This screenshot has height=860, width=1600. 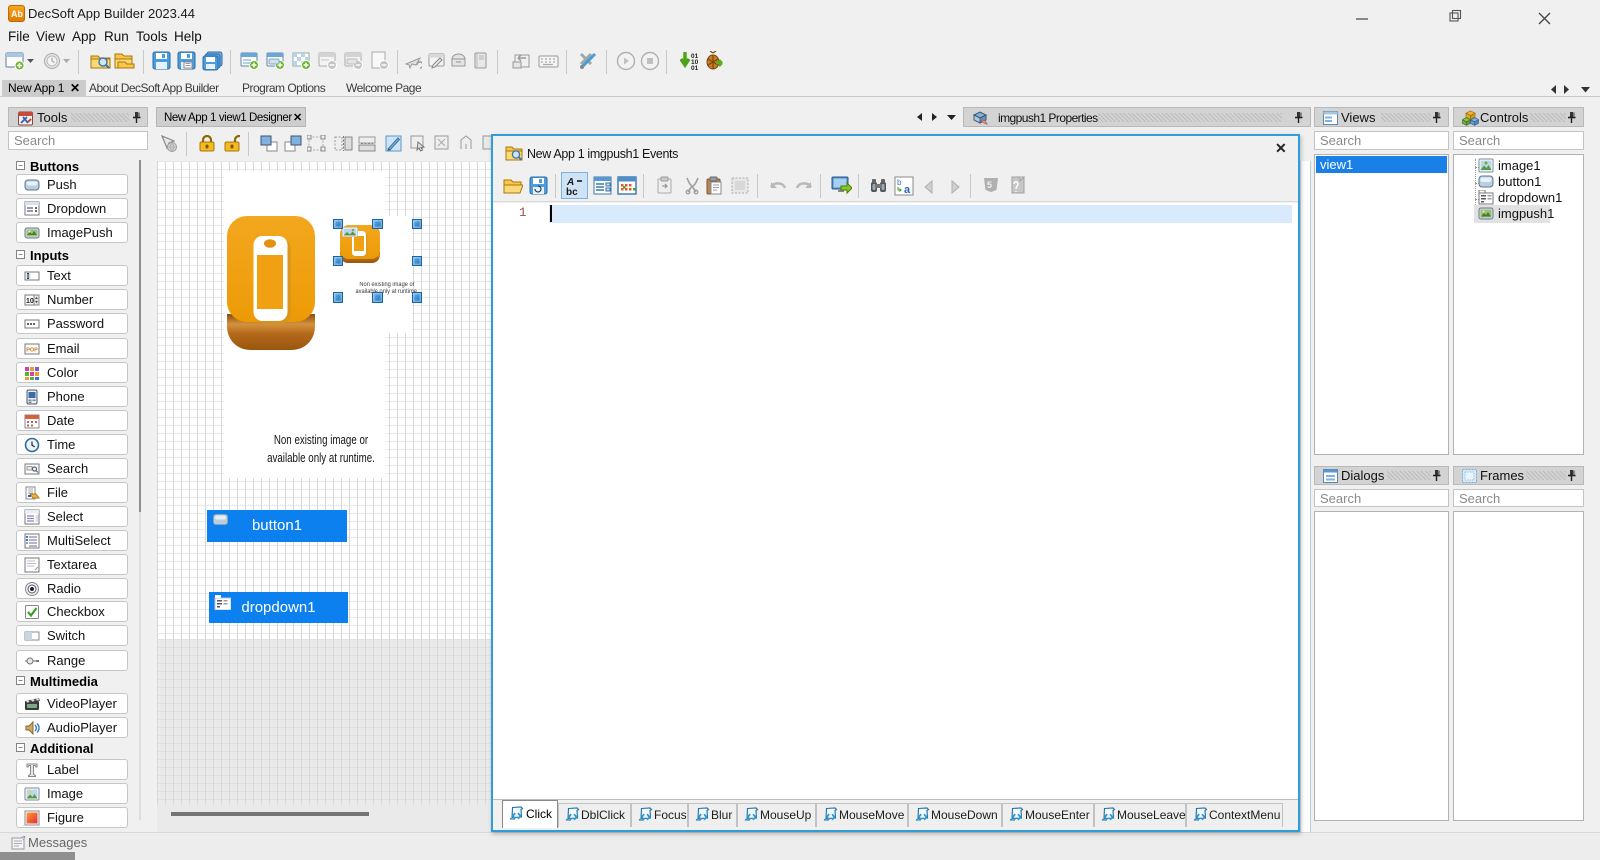 I want to click on svg-text: POP, so click(x=32, y=351).